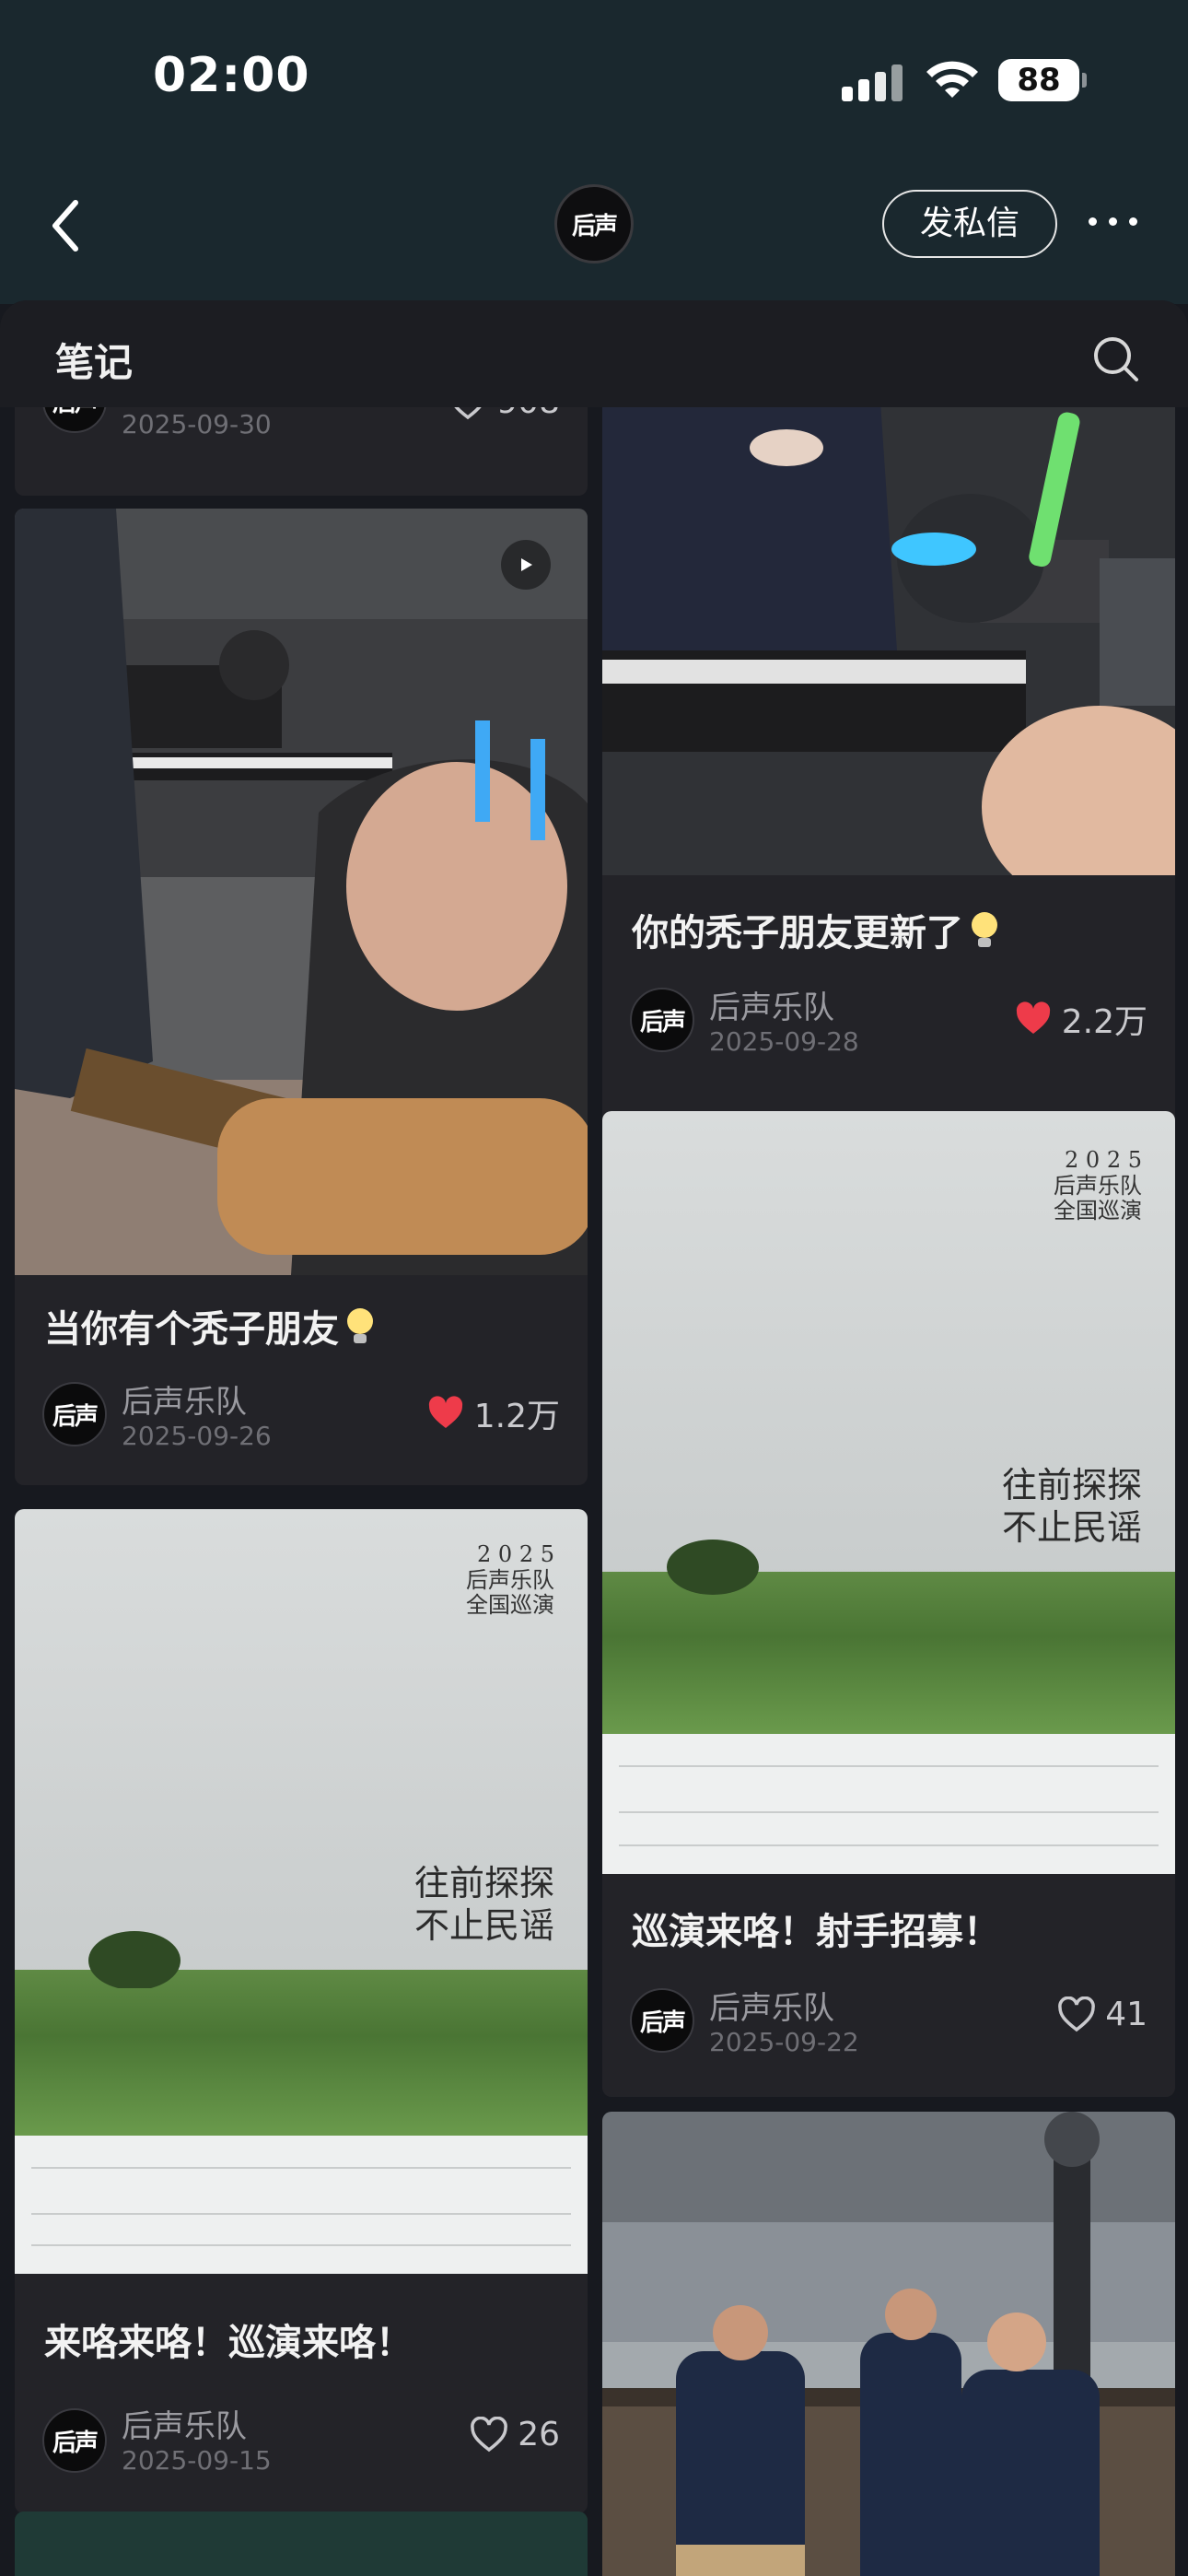 The height and width of the screenshot is (2576, 1188). I want to click on like-button: 41, so click(1102, 2015).